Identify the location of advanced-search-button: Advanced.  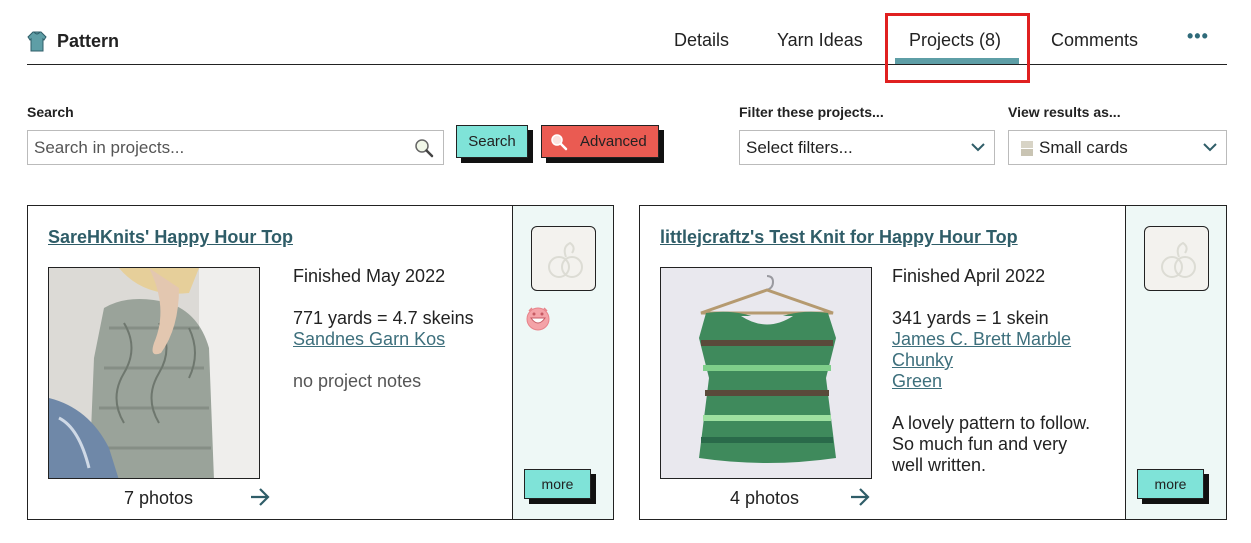
(600, 141).